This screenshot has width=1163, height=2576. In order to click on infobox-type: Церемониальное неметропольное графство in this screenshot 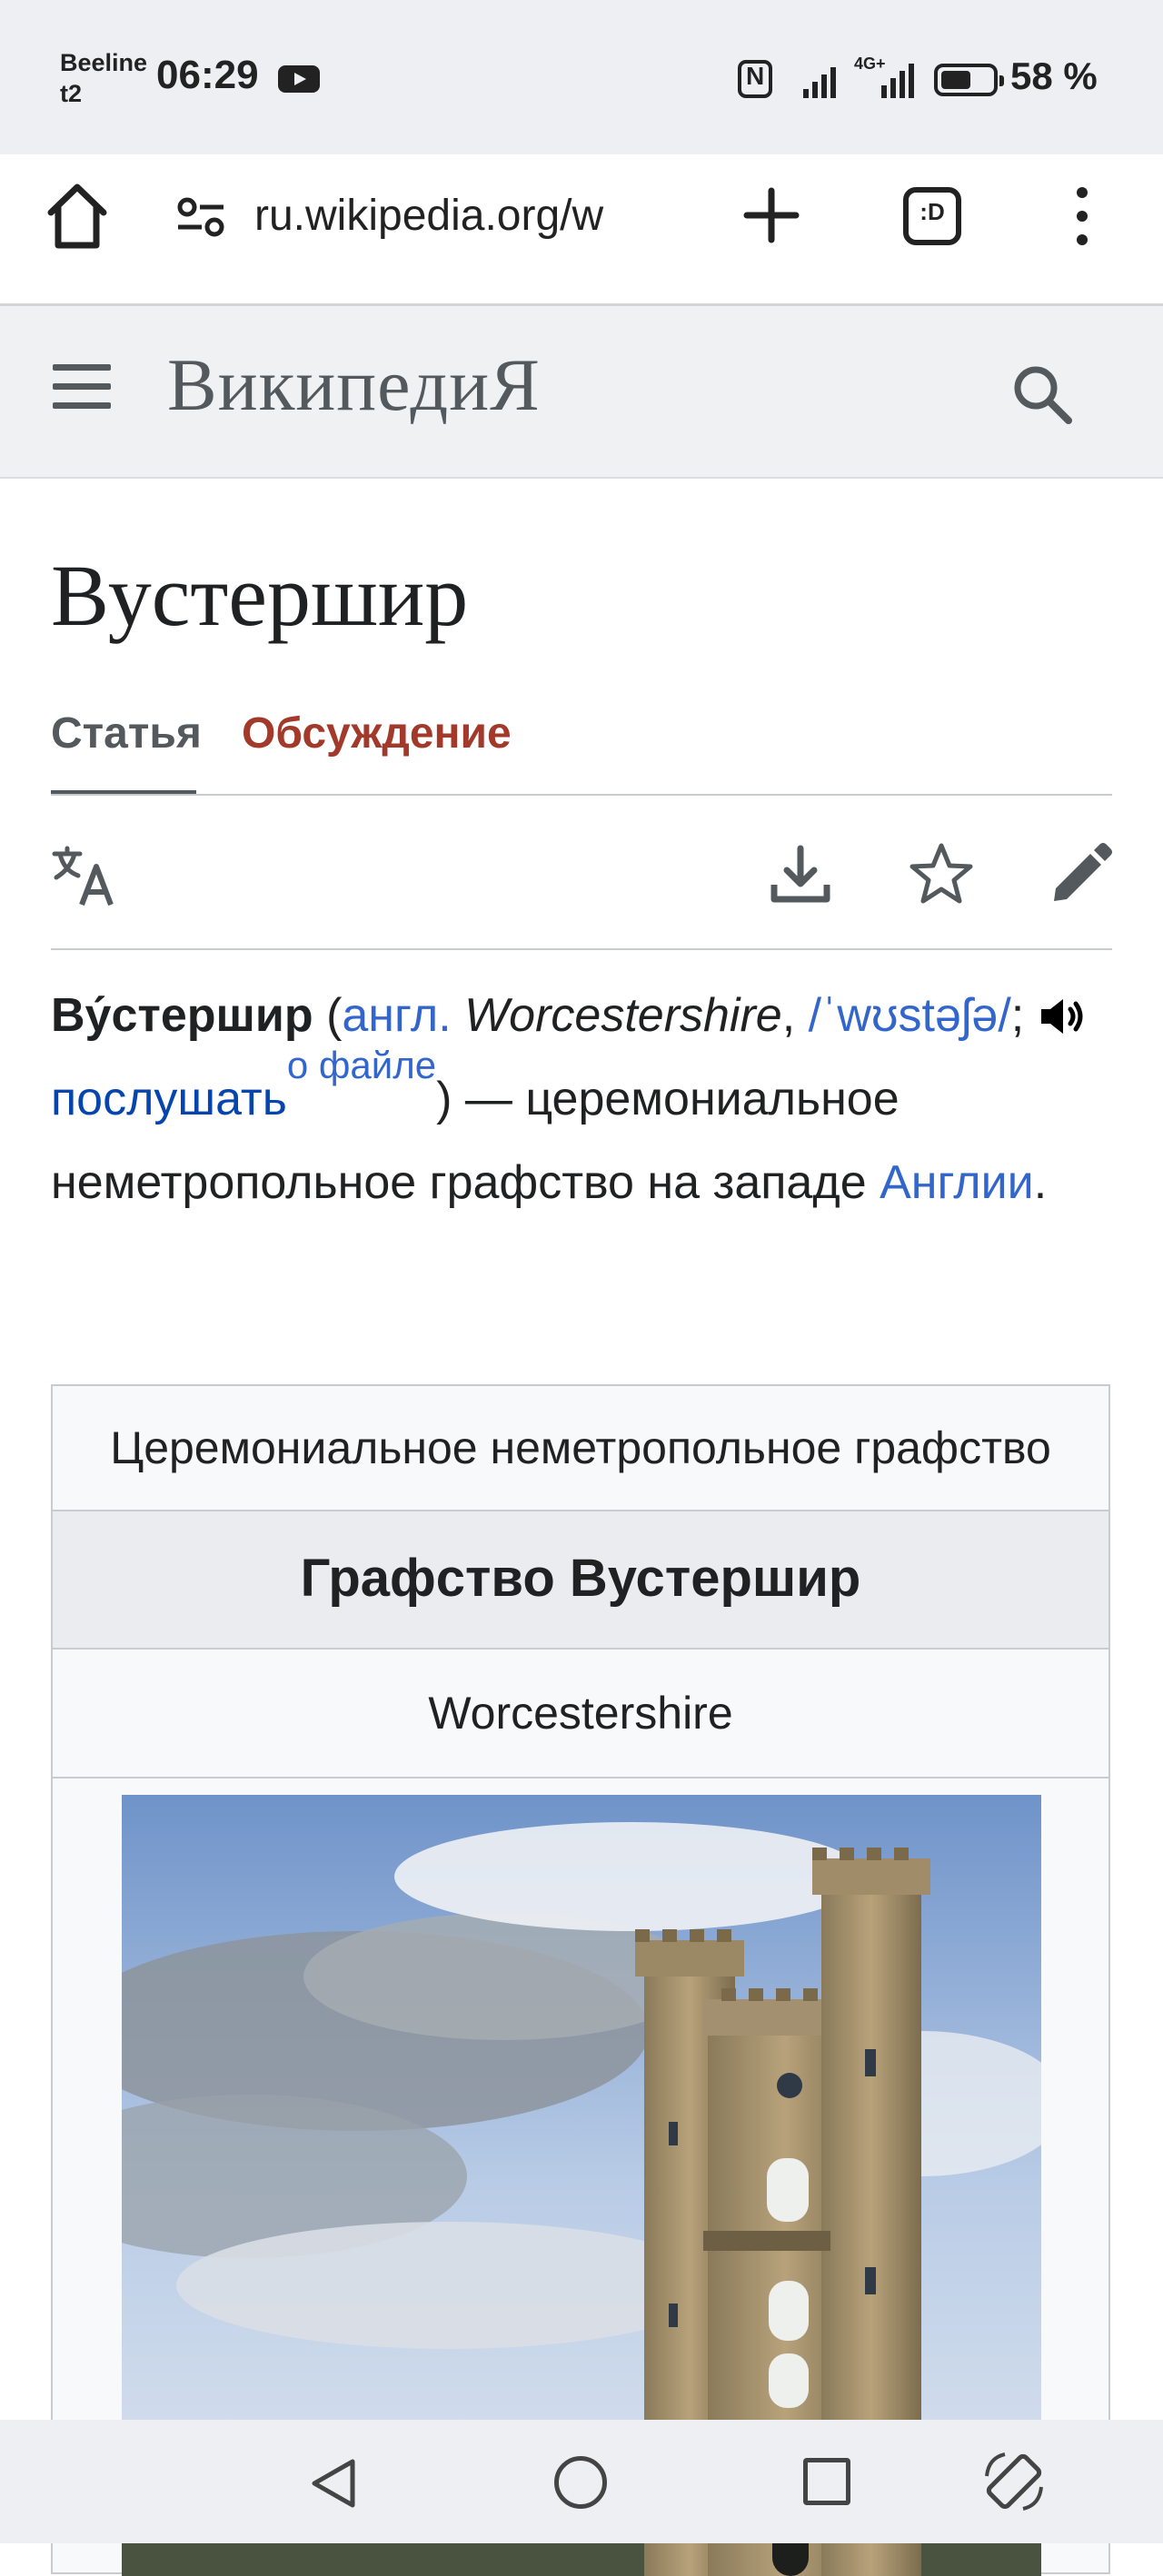, I will do `click(580, 1448)`.